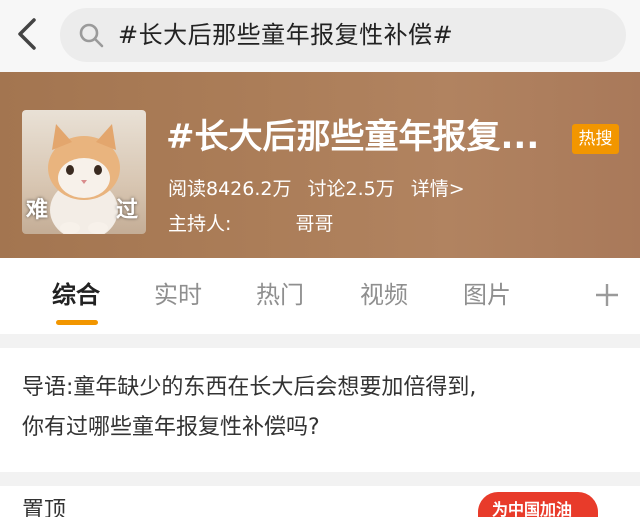 The image size is (640, 517). Describe the element at coordinates (76, 295) in the screenshot. I see `tab-comprehensive: 综合` at that location.